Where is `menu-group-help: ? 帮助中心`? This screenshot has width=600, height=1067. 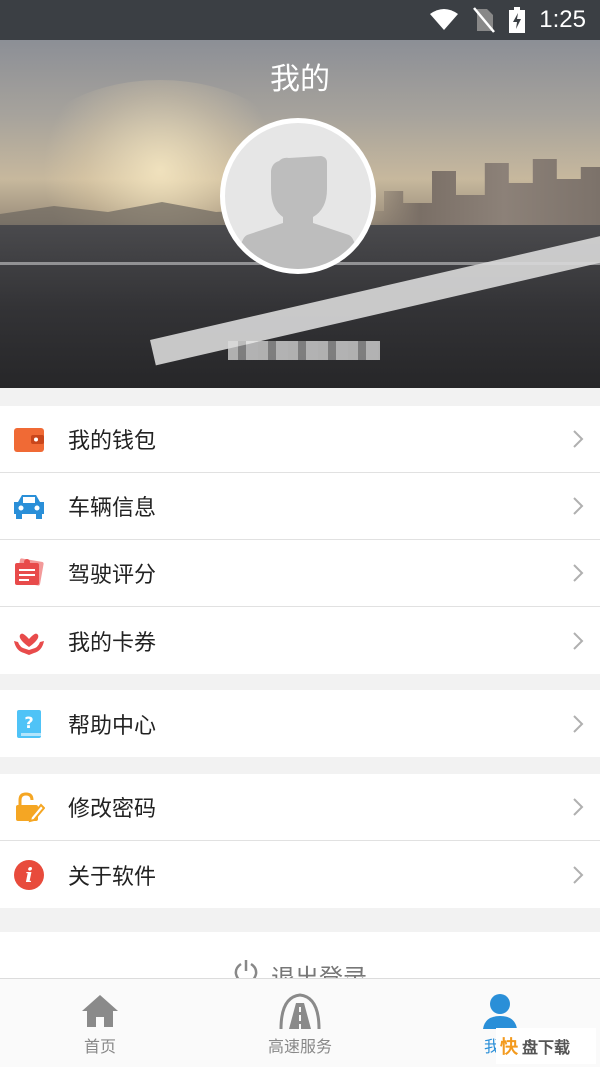 menu-group-help: ? 帮助中心 is located at coordinates (300, 723).